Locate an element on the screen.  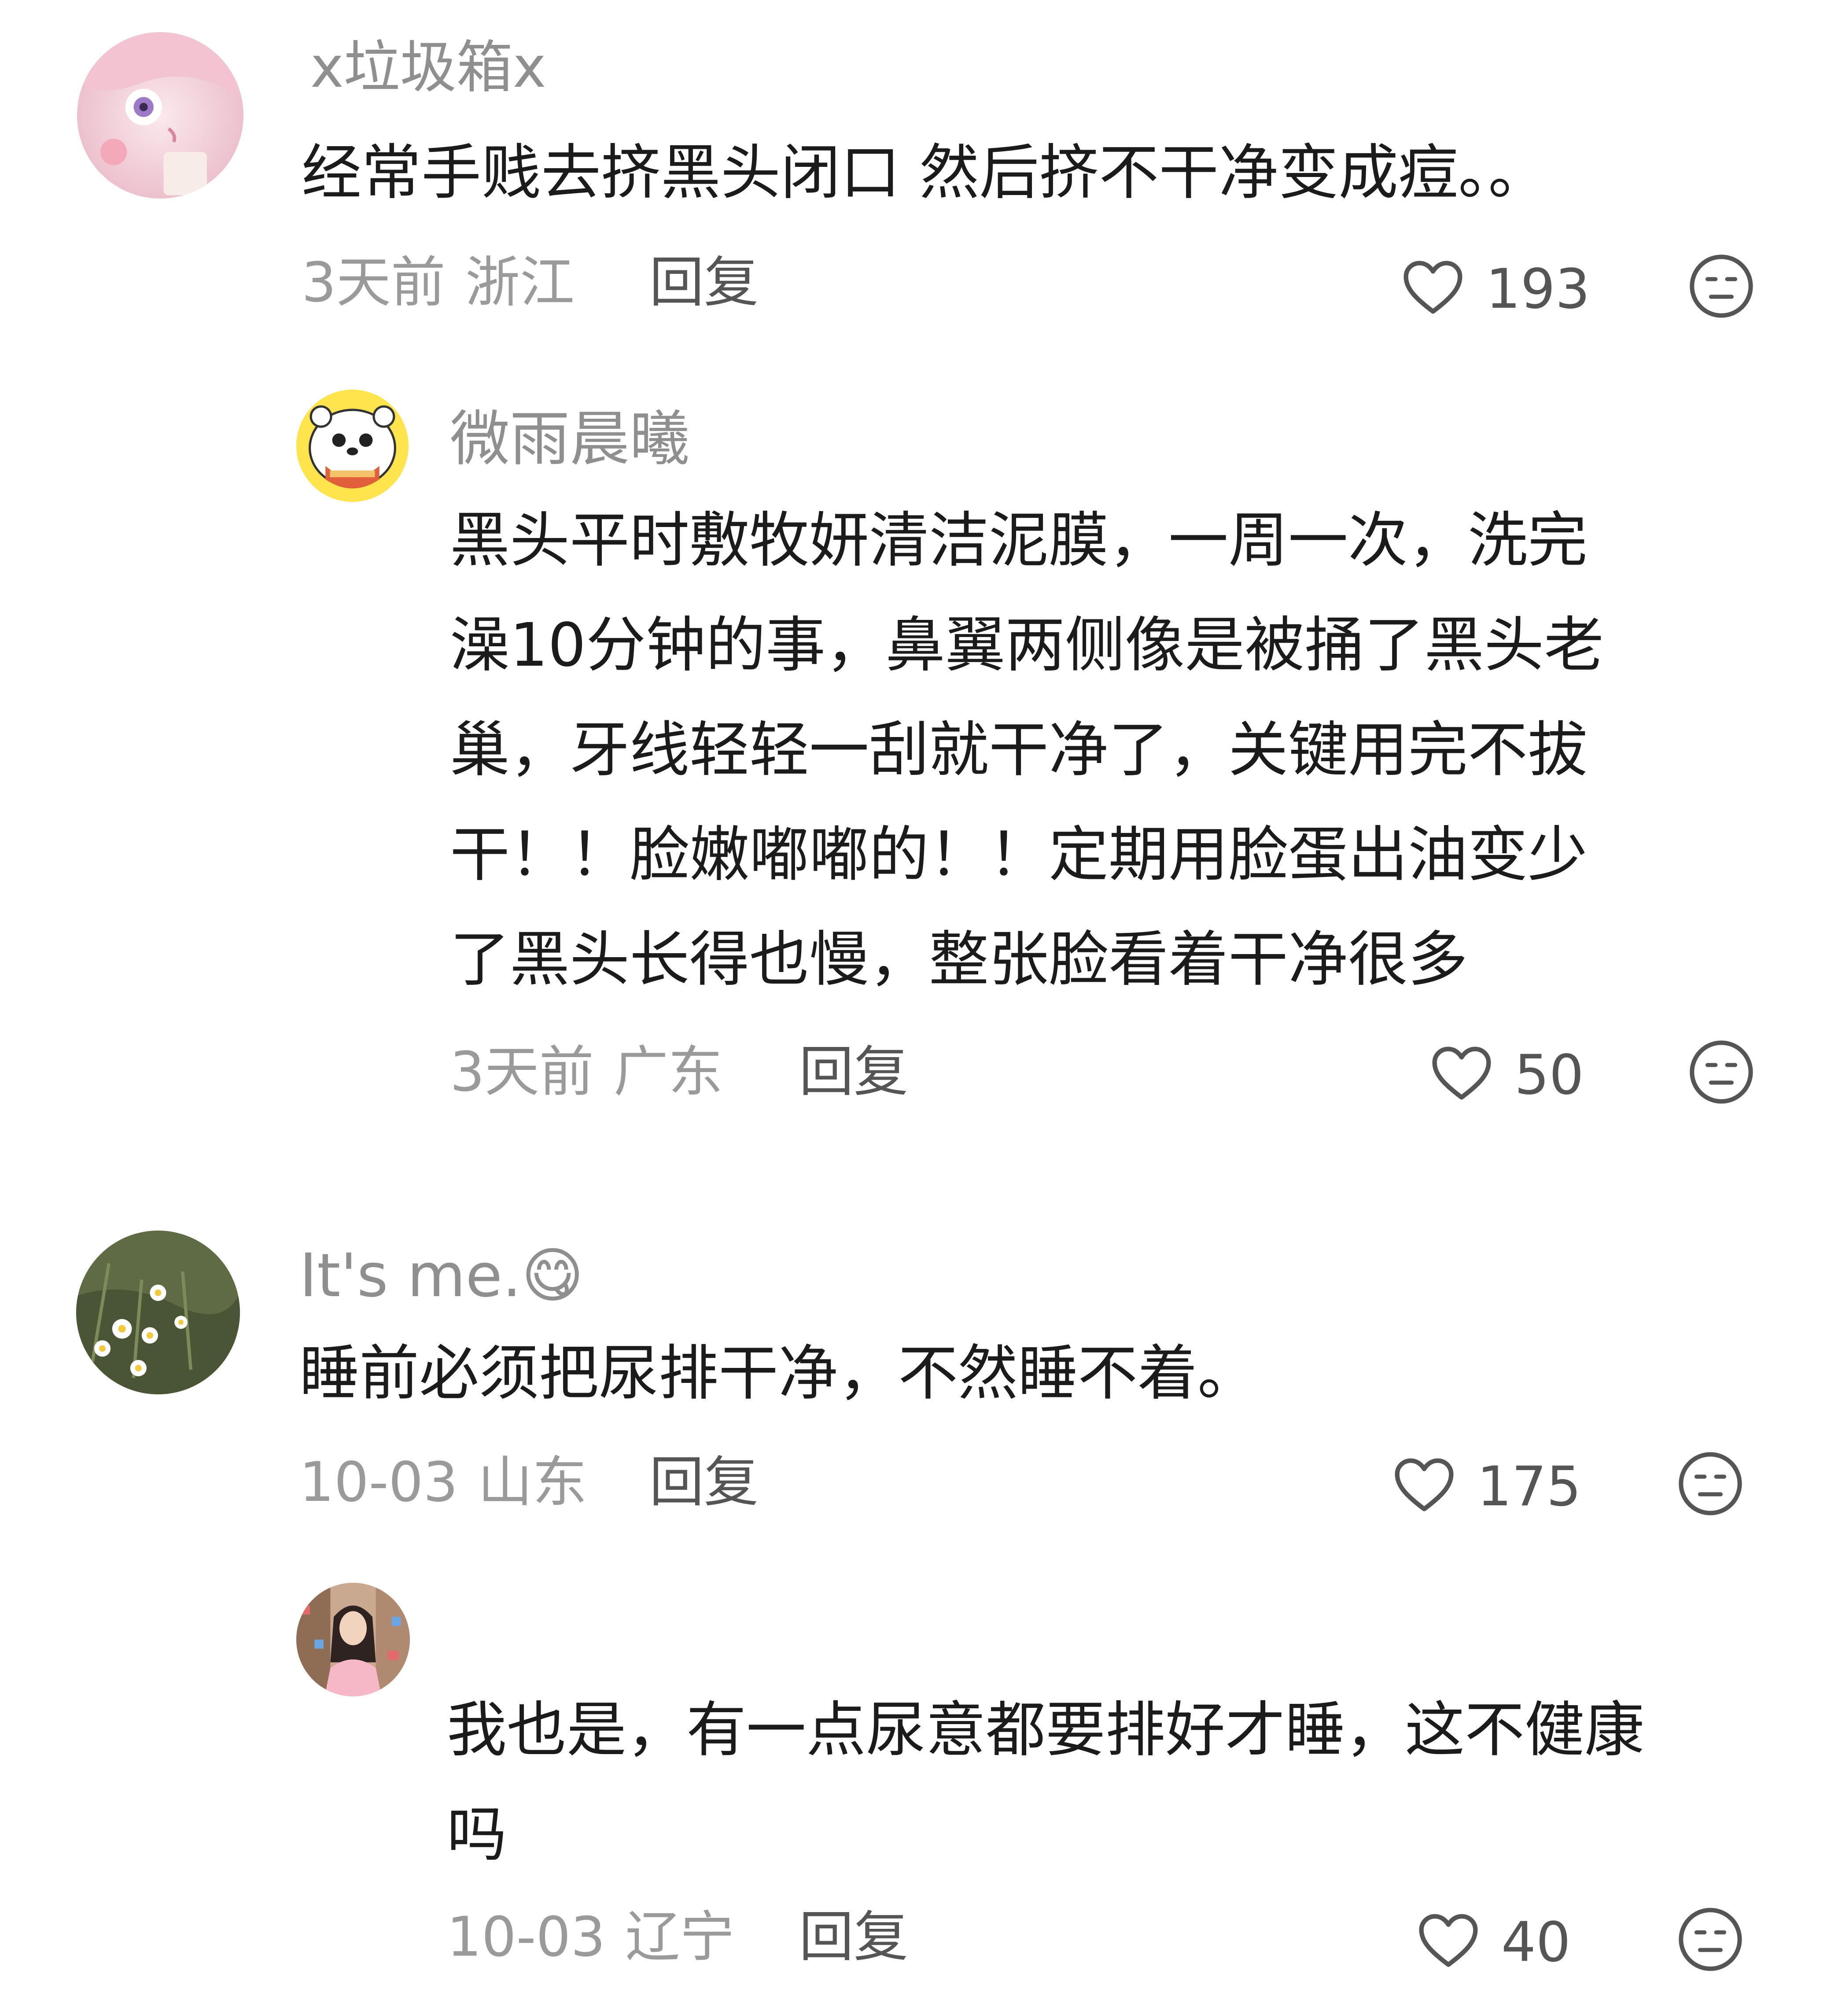
reply-text-line: 澡10分钟的事，鼻翼两侧像是被捅了黑头老 is located at coordinates (1027, 645).